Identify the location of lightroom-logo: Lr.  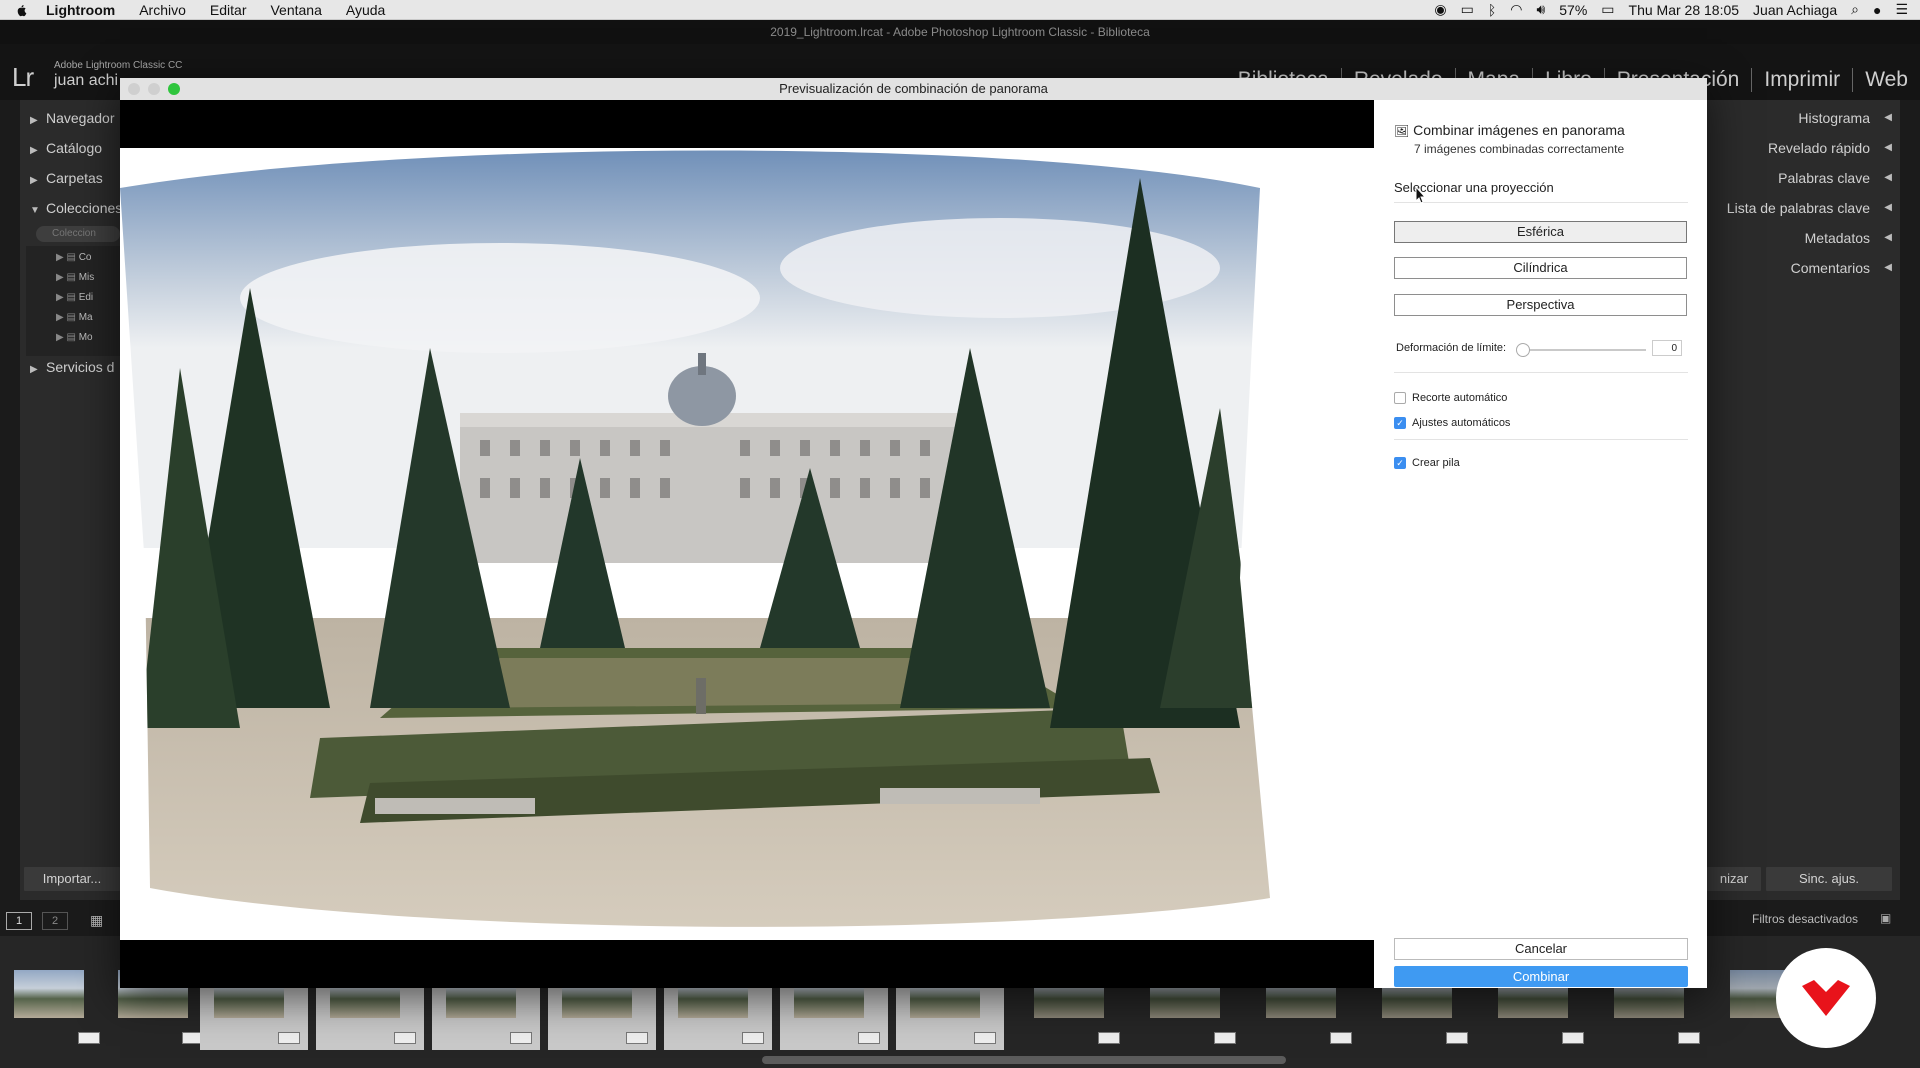
(23, 77).